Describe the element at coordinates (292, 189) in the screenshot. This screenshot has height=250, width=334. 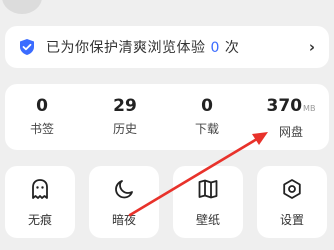
I see `gear-icon` at that location.